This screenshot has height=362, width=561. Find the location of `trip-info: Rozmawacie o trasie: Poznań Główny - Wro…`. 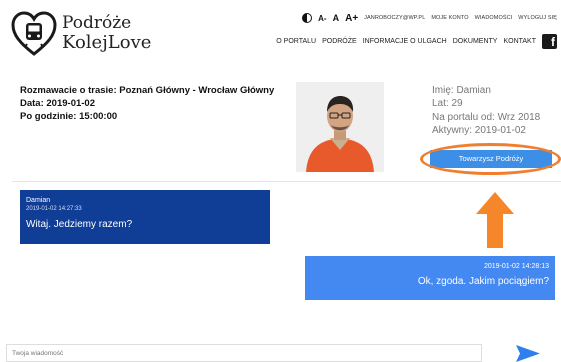

trip-info: Rozmawacie o trasie: Poznań Główny - Wro… is located at coordinates (147, 103).